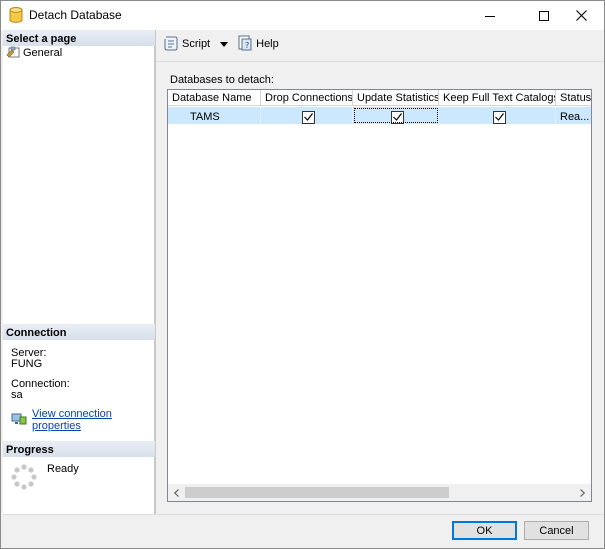 This screenshot has height=549, width=605. I want to click on page-item-general: General, so click(34, 53).